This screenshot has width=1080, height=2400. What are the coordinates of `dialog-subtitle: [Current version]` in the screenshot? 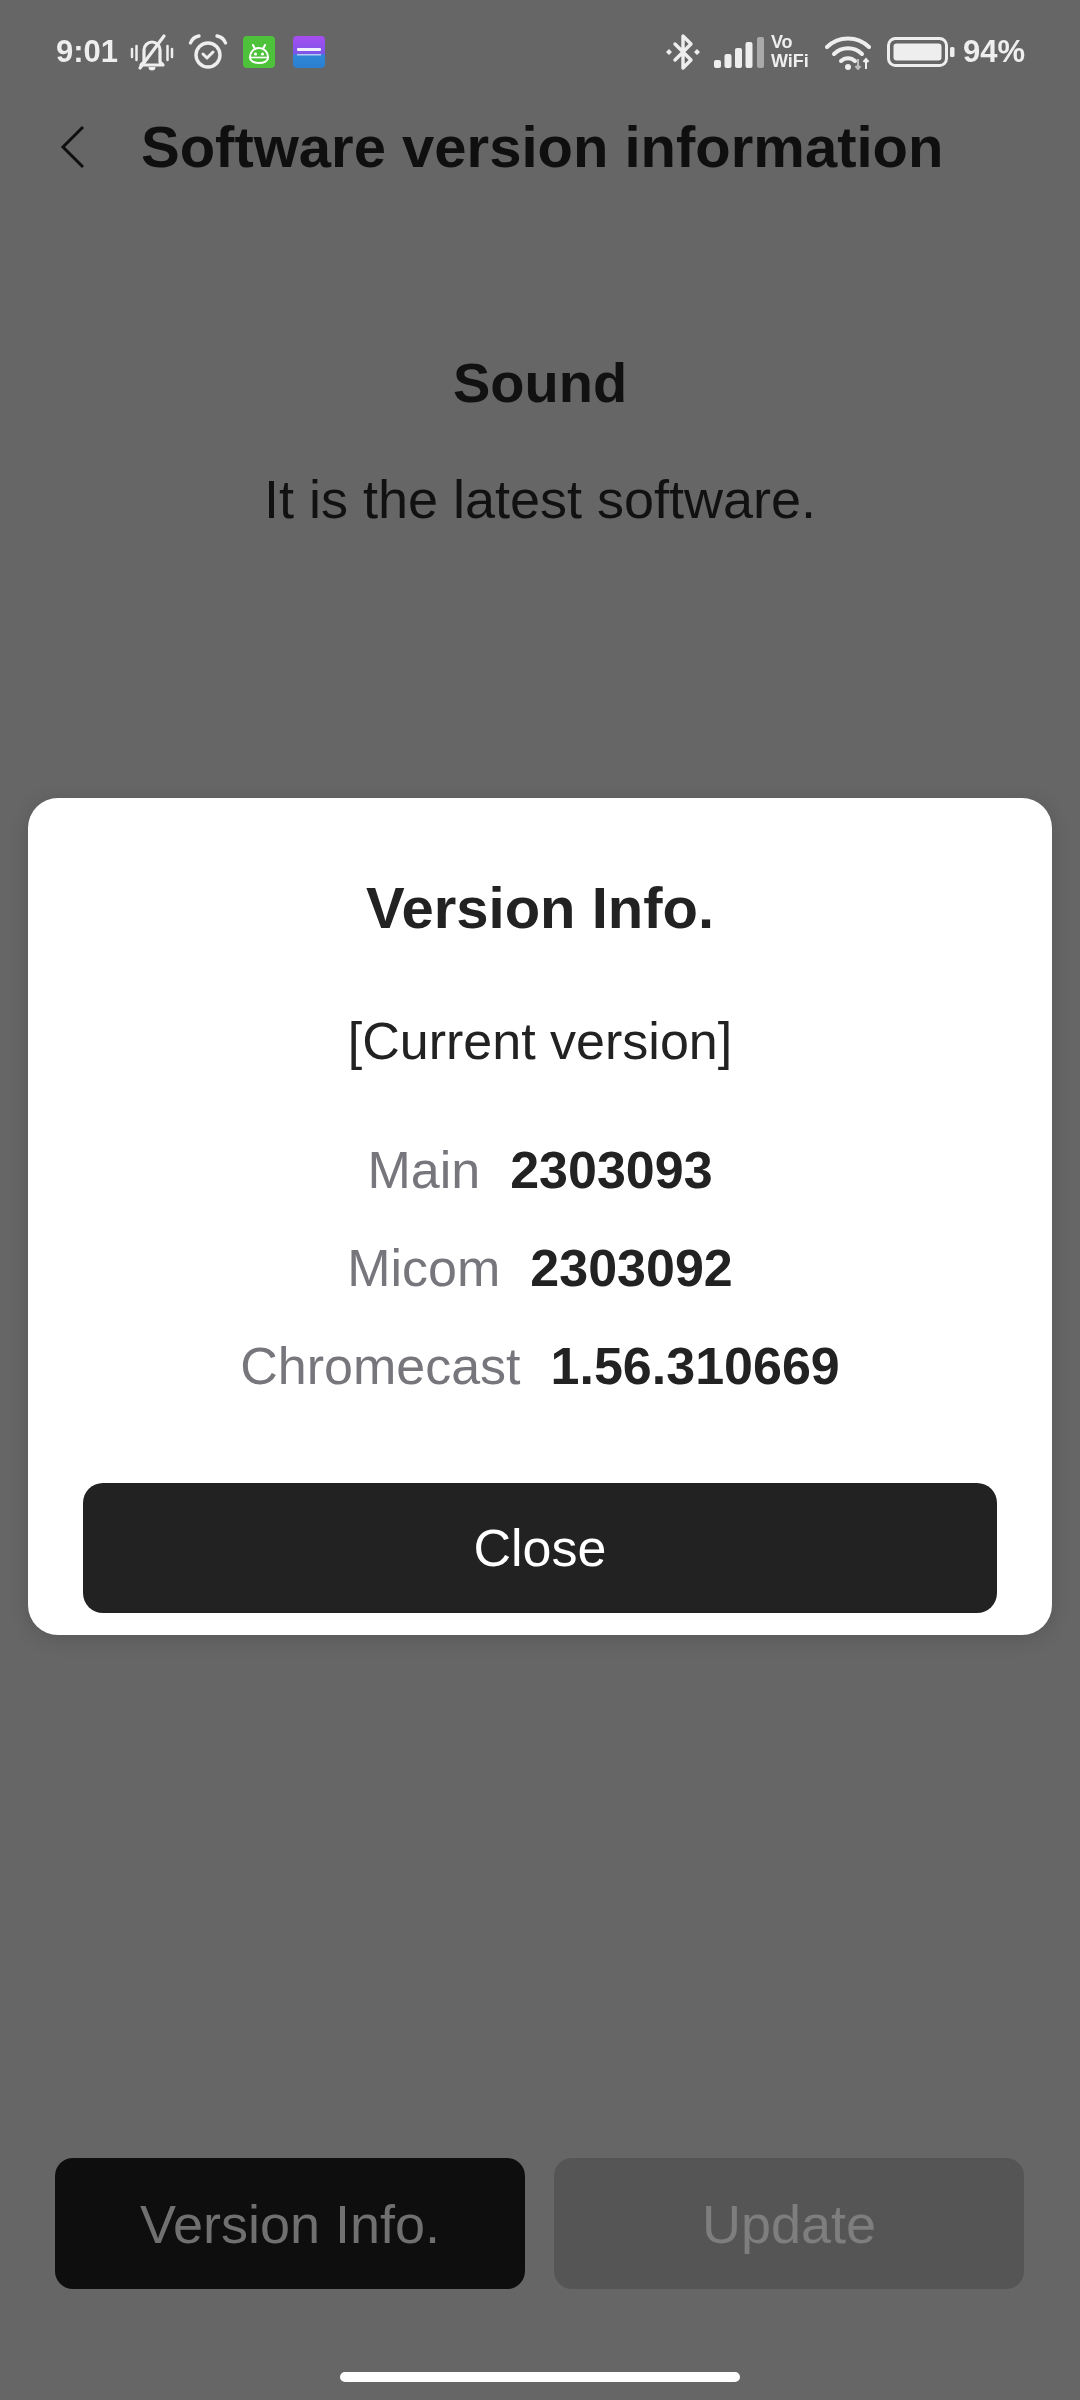 It's located at (540, 1041).